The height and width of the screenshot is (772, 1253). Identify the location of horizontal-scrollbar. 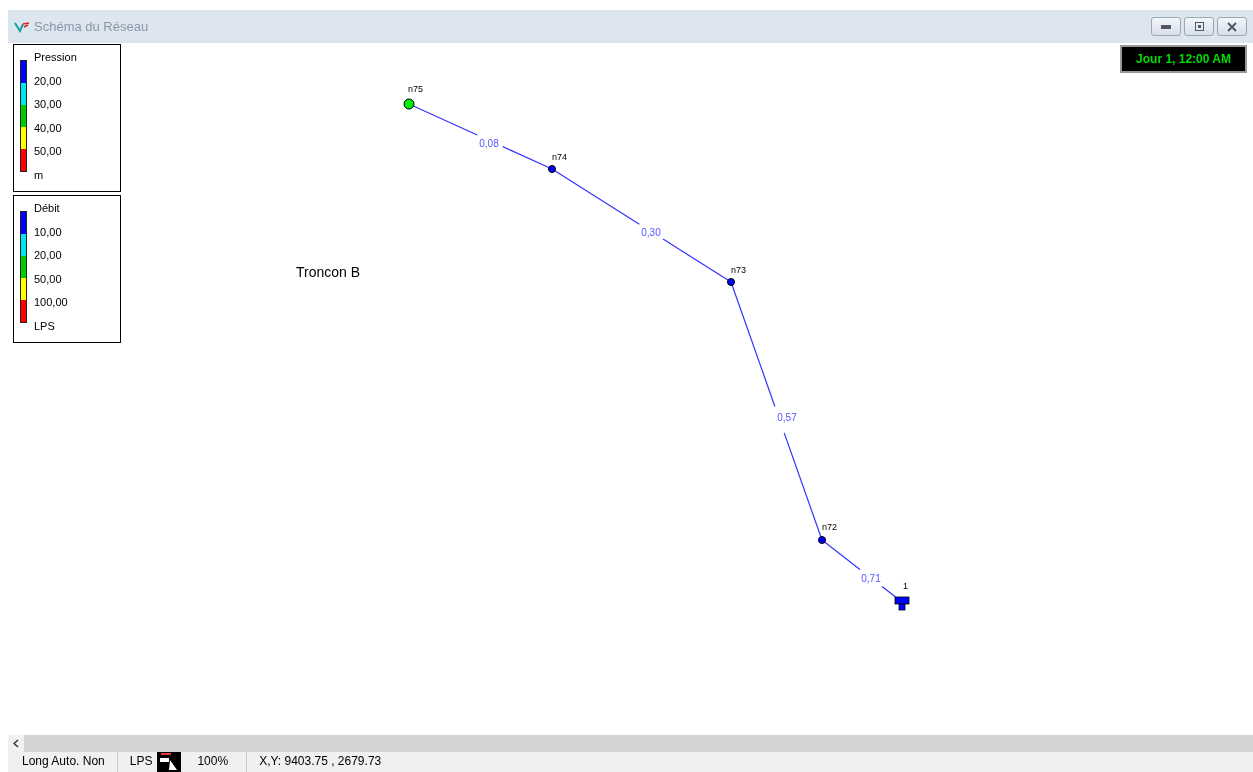
(630, 743).